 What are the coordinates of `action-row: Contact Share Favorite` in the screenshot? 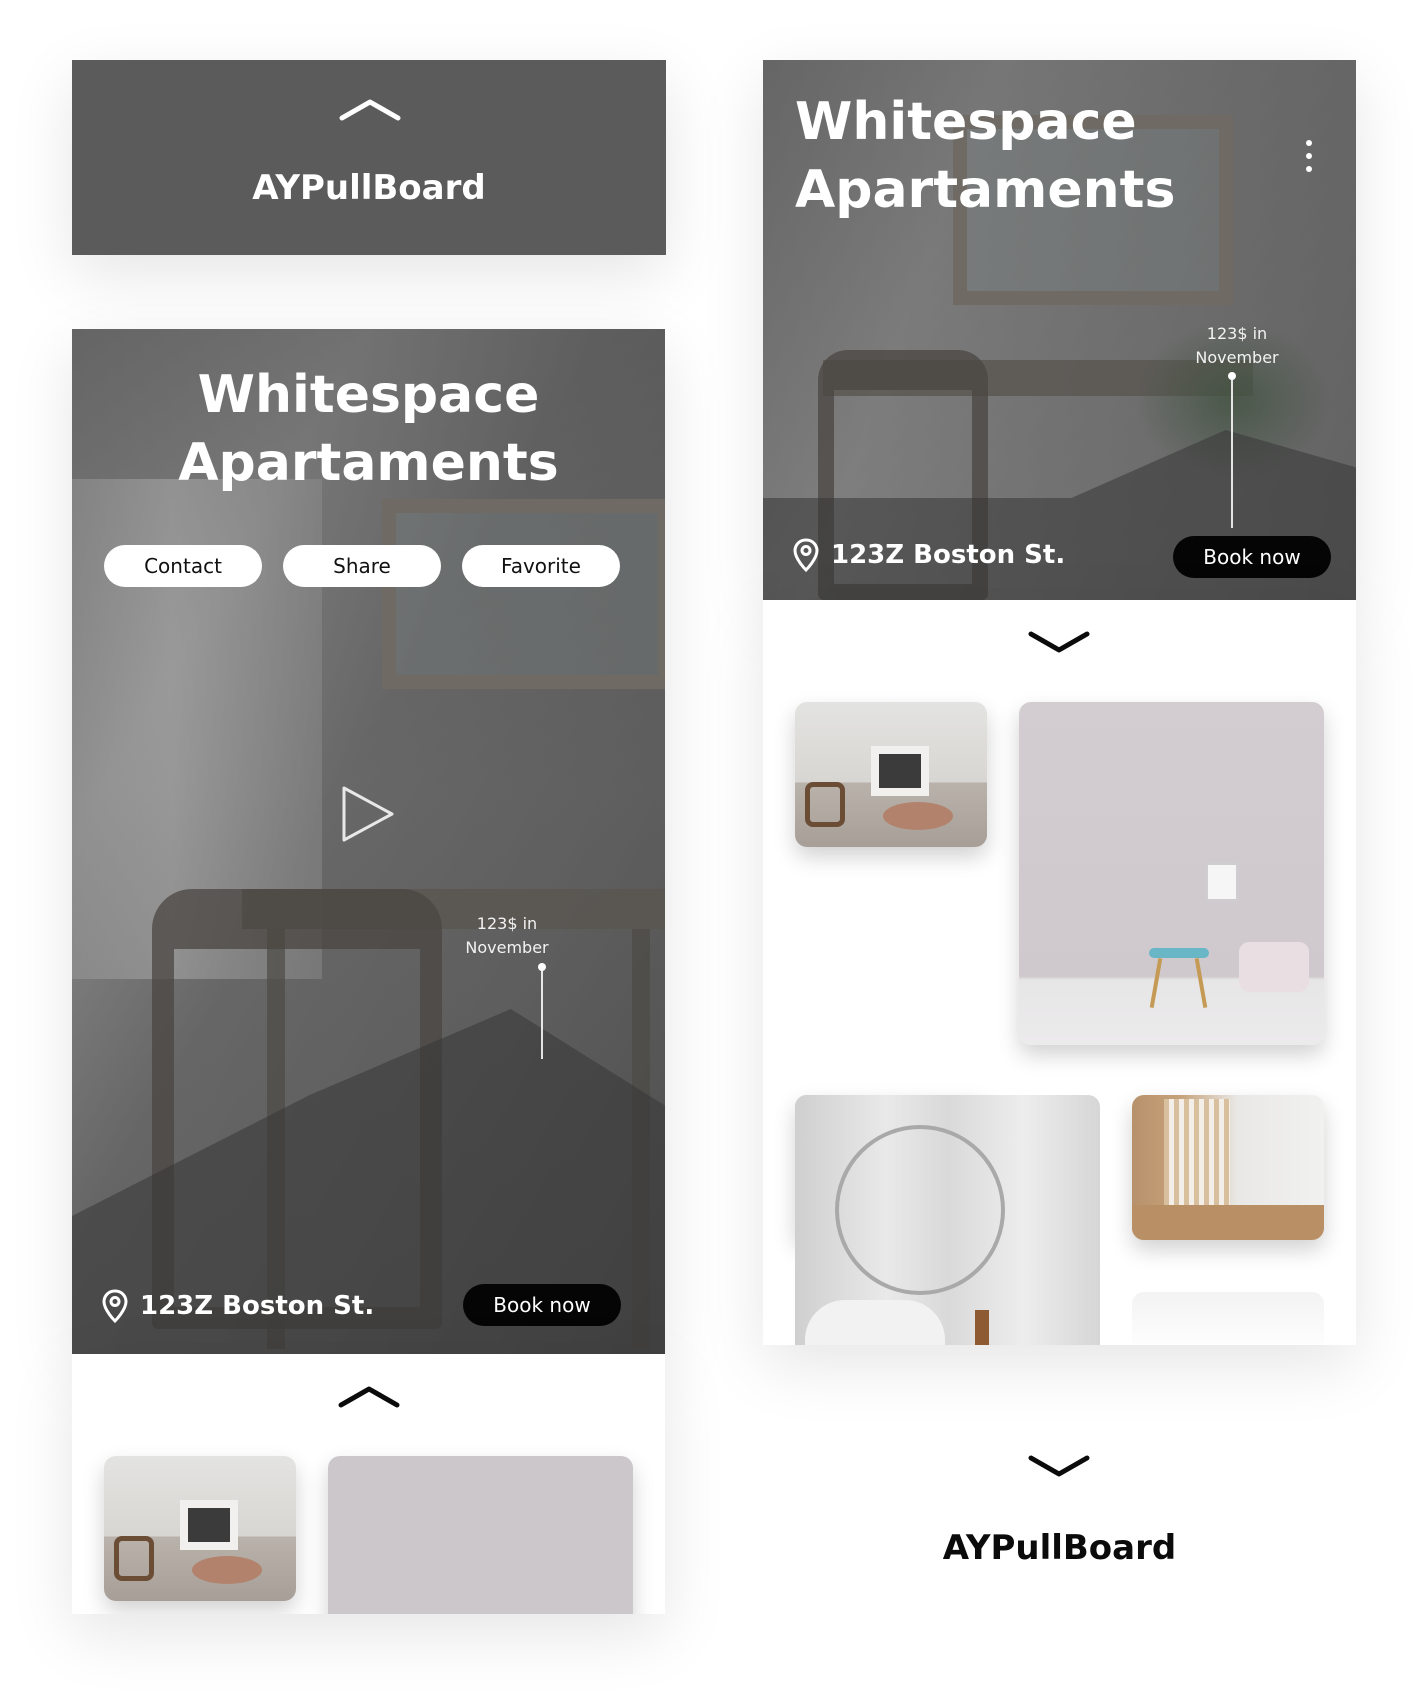 It's located at (362, 566).